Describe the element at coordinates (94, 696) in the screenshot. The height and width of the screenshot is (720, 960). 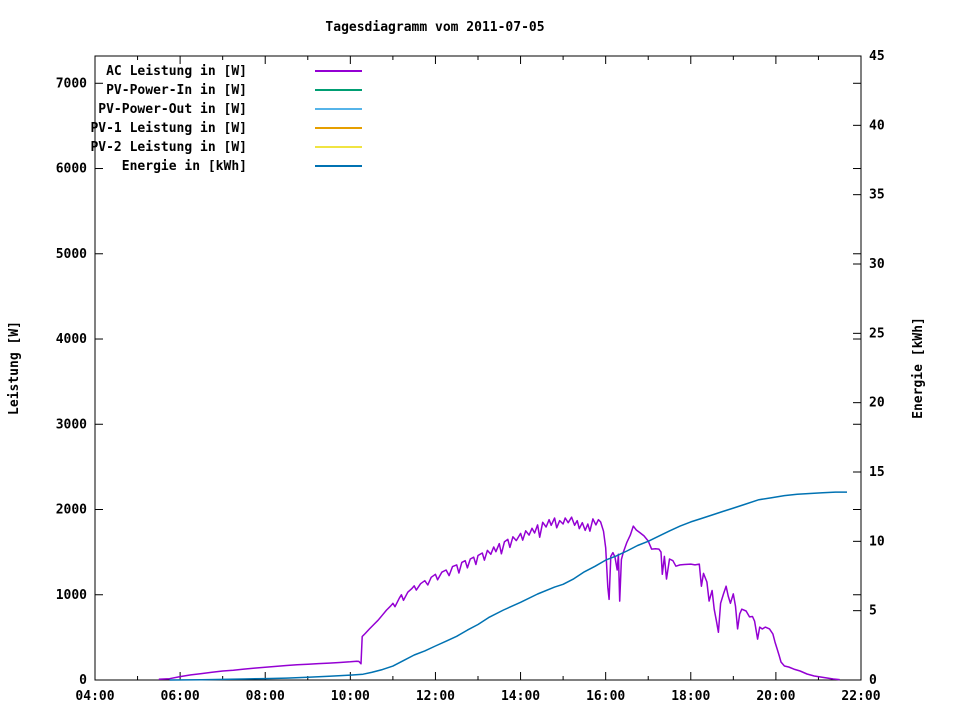
I see `x-tick-label: 04:00` at that location.